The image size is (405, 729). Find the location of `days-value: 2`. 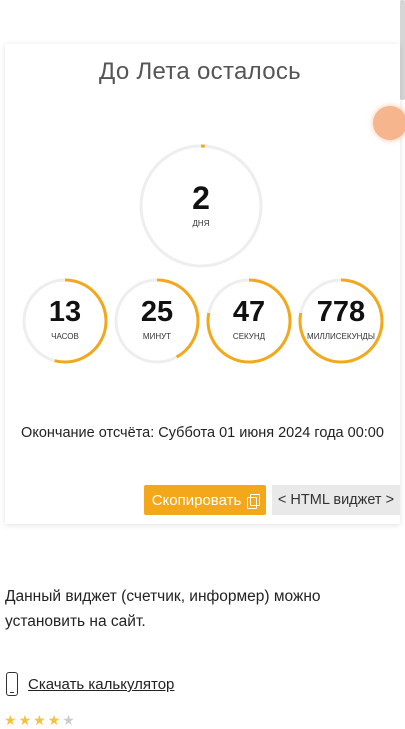

days-value: 2 is located at coordinates (201, 198).